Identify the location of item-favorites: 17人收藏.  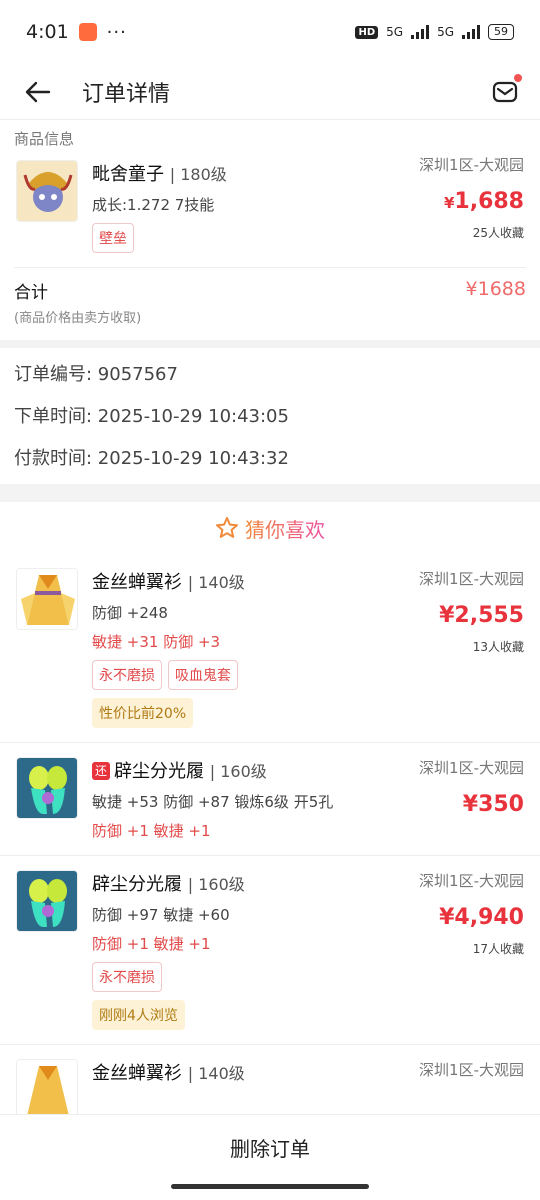
(498, 949).